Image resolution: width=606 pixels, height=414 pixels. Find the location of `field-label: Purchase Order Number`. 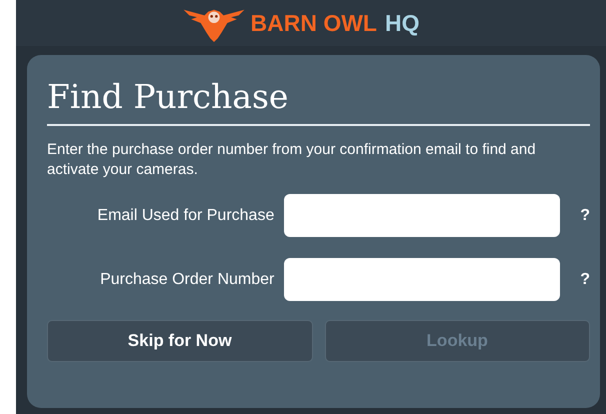

field-label: Purchase Order Number is located at coordinates (187, 279).